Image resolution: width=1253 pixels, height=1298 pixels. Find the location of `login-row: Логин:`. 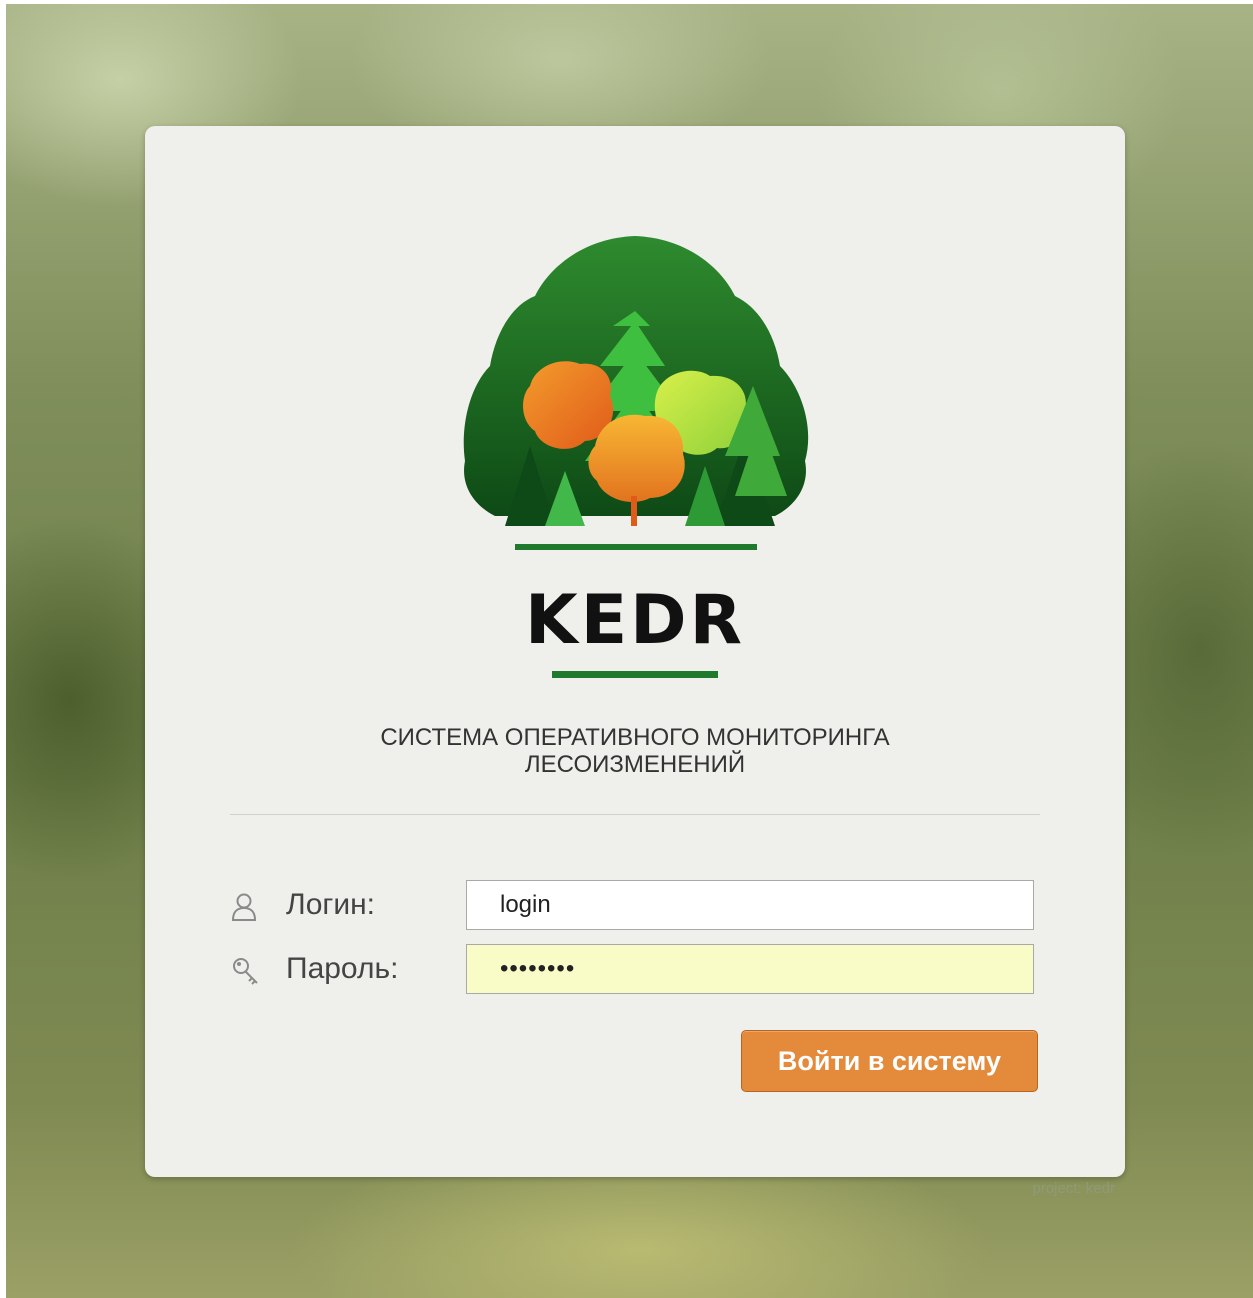

login-row: Логин: is located at coordinates (635, 906).